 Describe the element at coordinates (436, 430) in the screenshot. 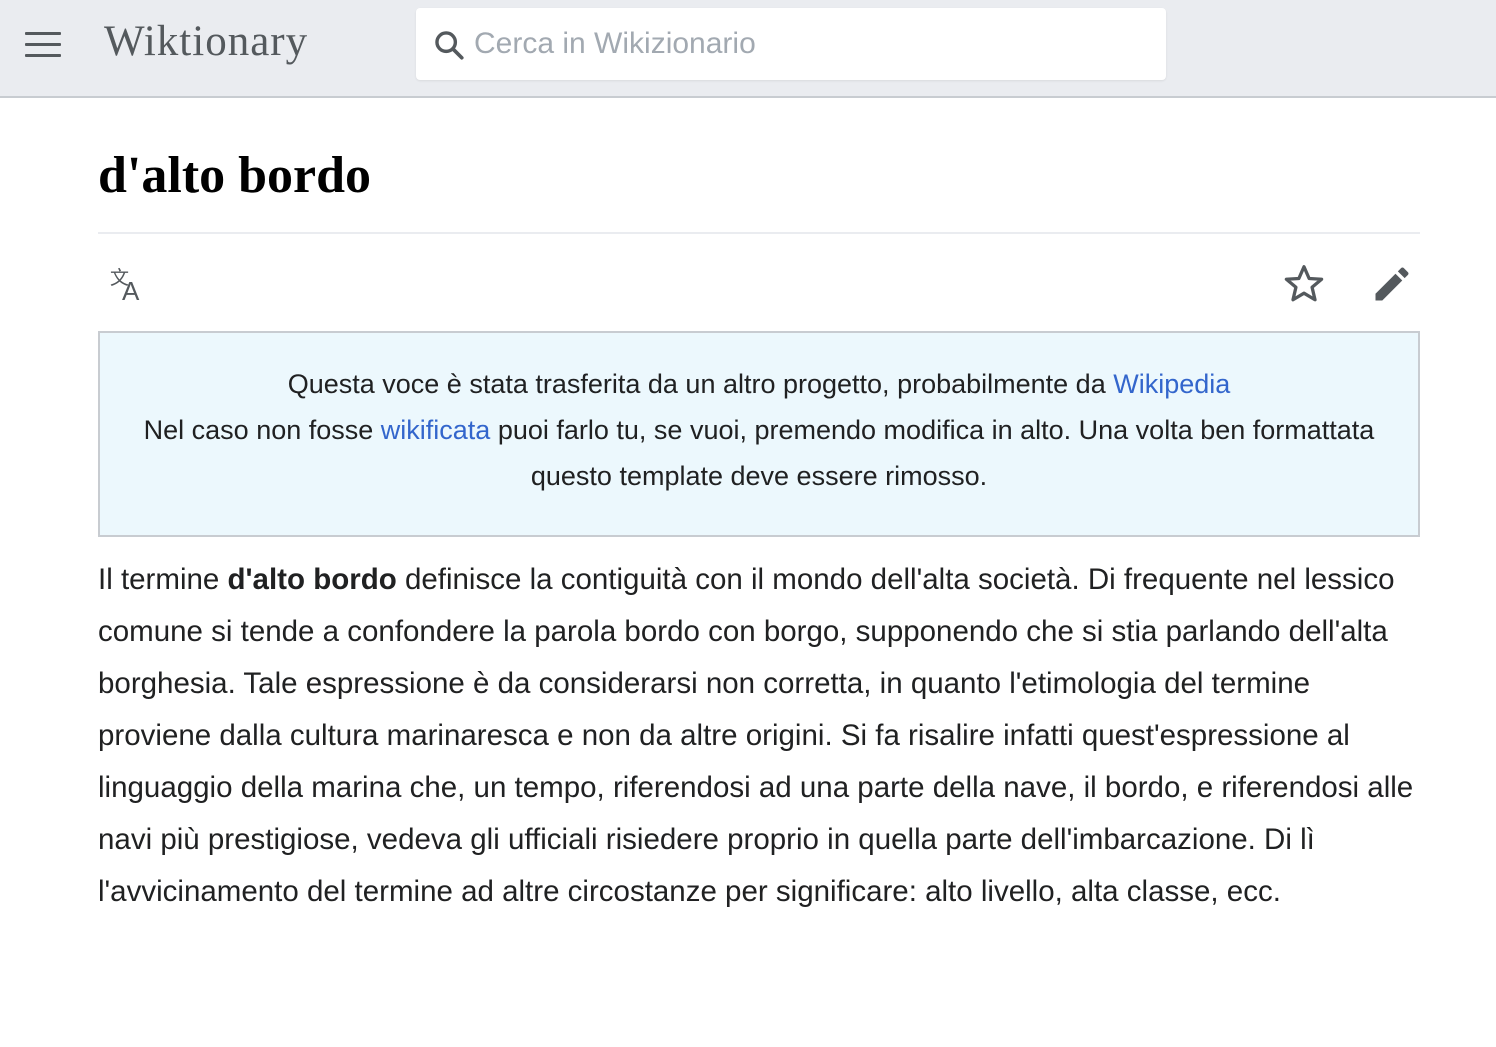

I see `wikificata-link: wikificata` at that location.